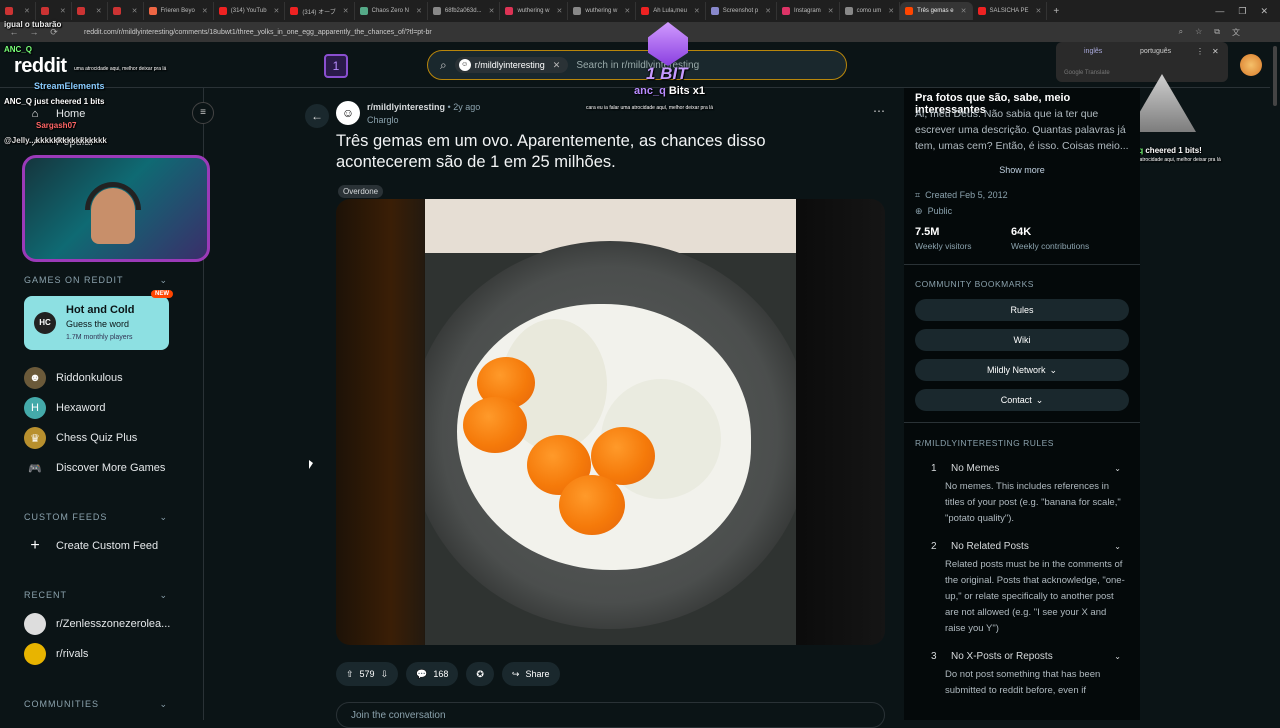  Describe the element at coordinates (742, 11) in the screenshot. I see `browser-tab: Screenshot p ✕` at that location.